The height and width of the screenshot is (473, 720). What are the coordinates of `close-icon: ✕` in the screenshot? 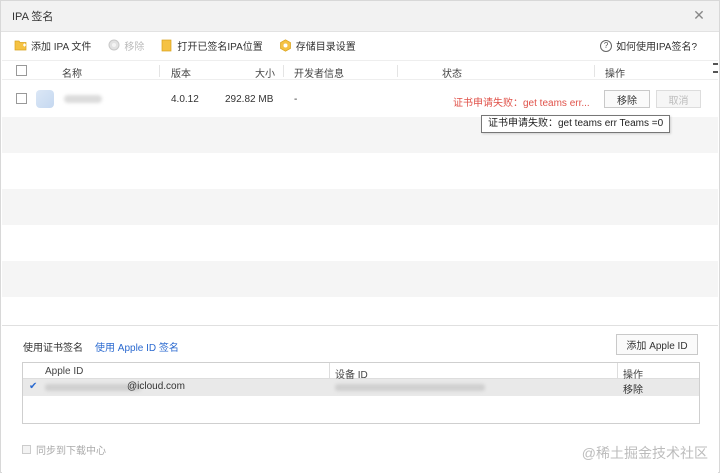 It's located at (699, 15).